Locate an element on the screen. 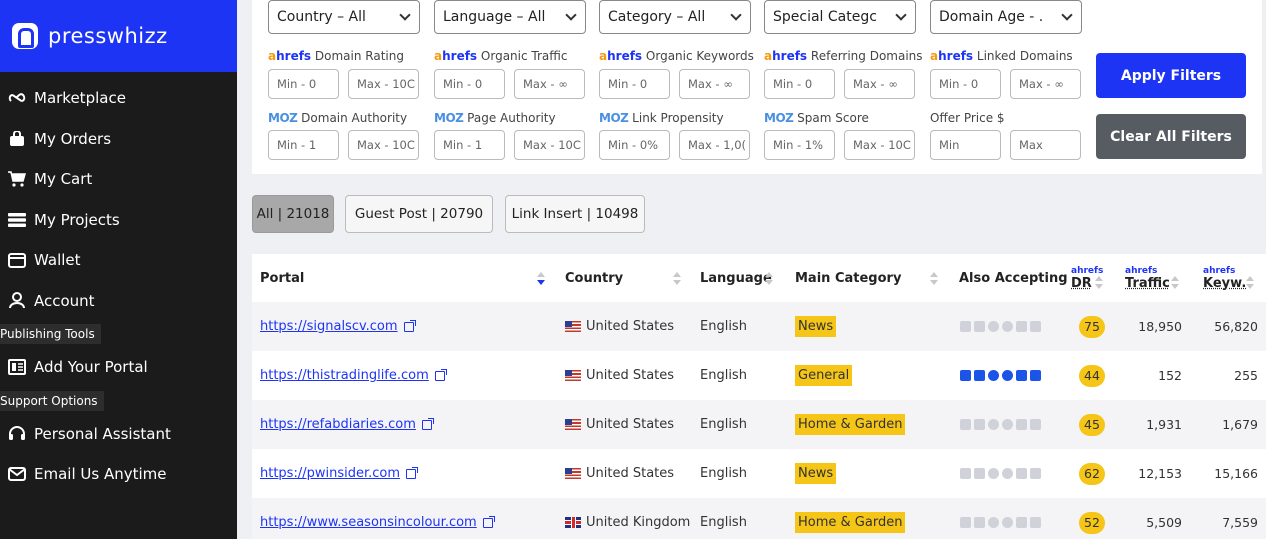 The width and height of the screenshot is (1266, 539). da-min-input: Min - 1 is located at coordinates (303, 145).